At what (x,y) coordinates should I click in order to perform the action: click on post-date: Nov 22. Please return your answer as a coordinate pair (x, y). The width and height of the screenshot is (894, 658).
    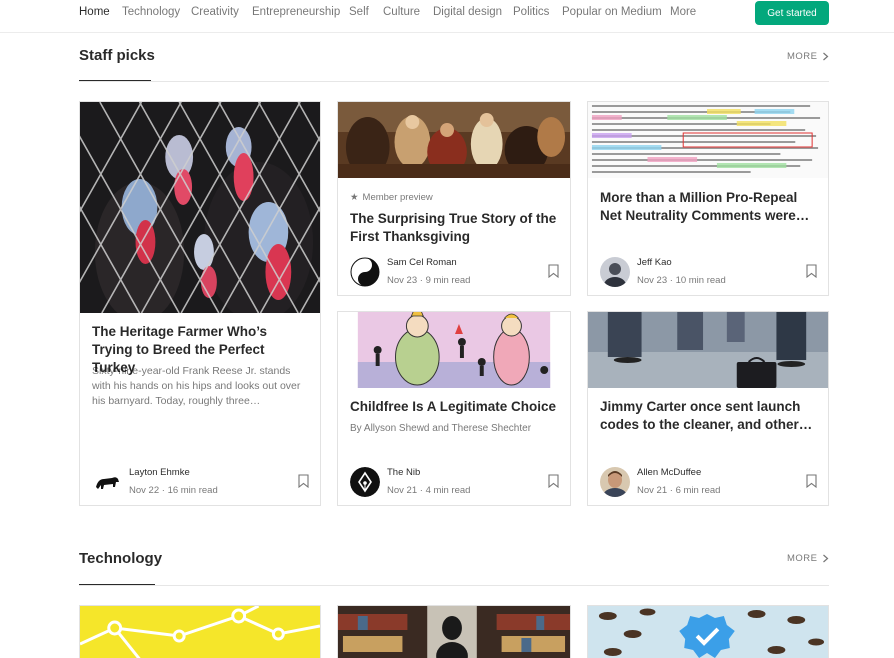
    Looking at the image, I should click on (144, 490).